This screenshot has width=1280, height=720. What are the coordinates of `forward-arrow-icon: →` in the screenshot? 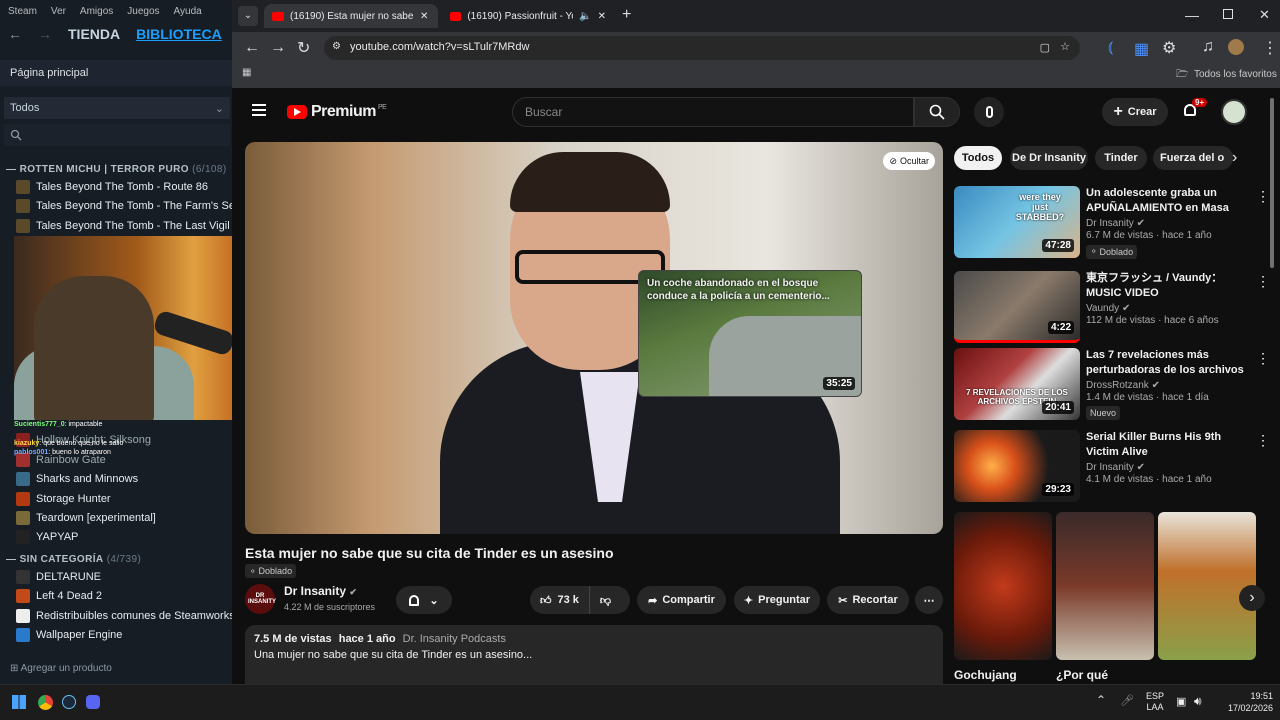 It's located at (45, 34).